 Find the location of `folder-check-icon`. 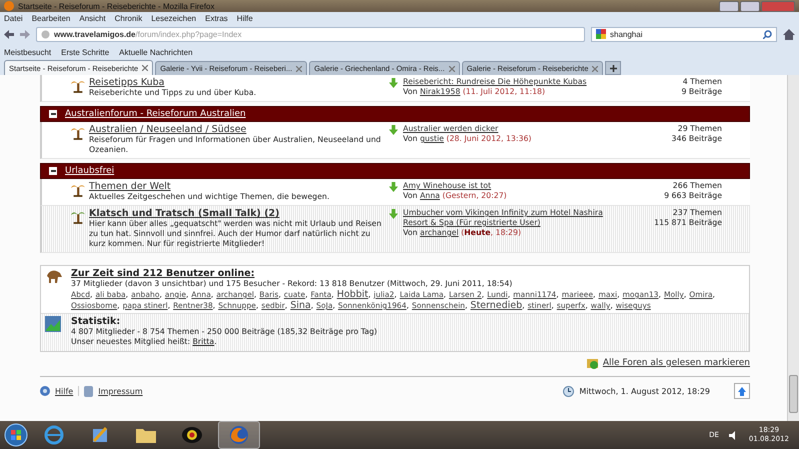

folder-check-icon is located at coordinates (592, 363).